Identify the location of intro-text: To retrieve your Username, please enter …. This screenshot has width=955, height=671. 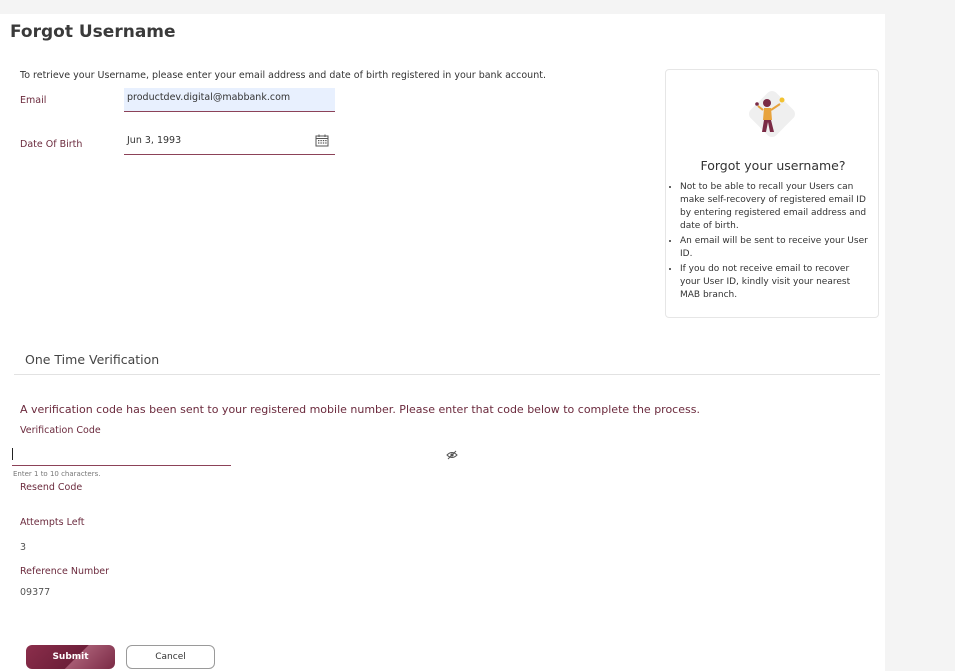
(283, 75).